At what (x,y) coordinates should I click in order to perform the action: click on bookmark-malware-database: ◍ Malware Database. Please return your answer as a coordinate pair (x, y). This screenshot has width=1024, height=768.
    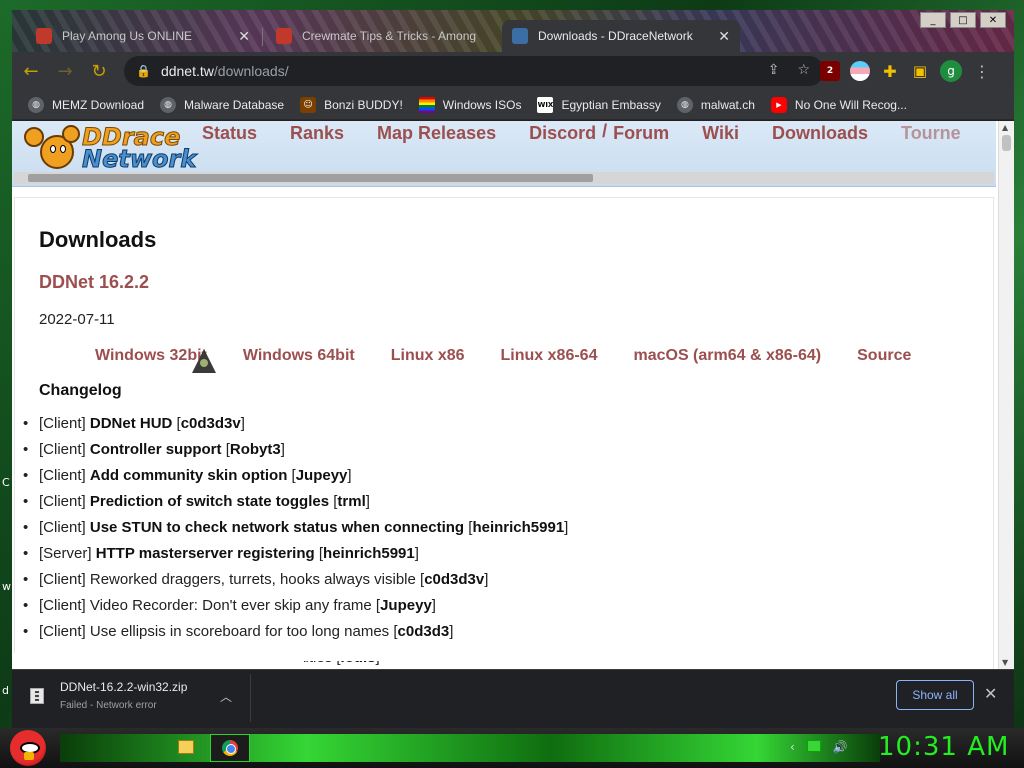
    Looking at the image, I should click on (222, 104).